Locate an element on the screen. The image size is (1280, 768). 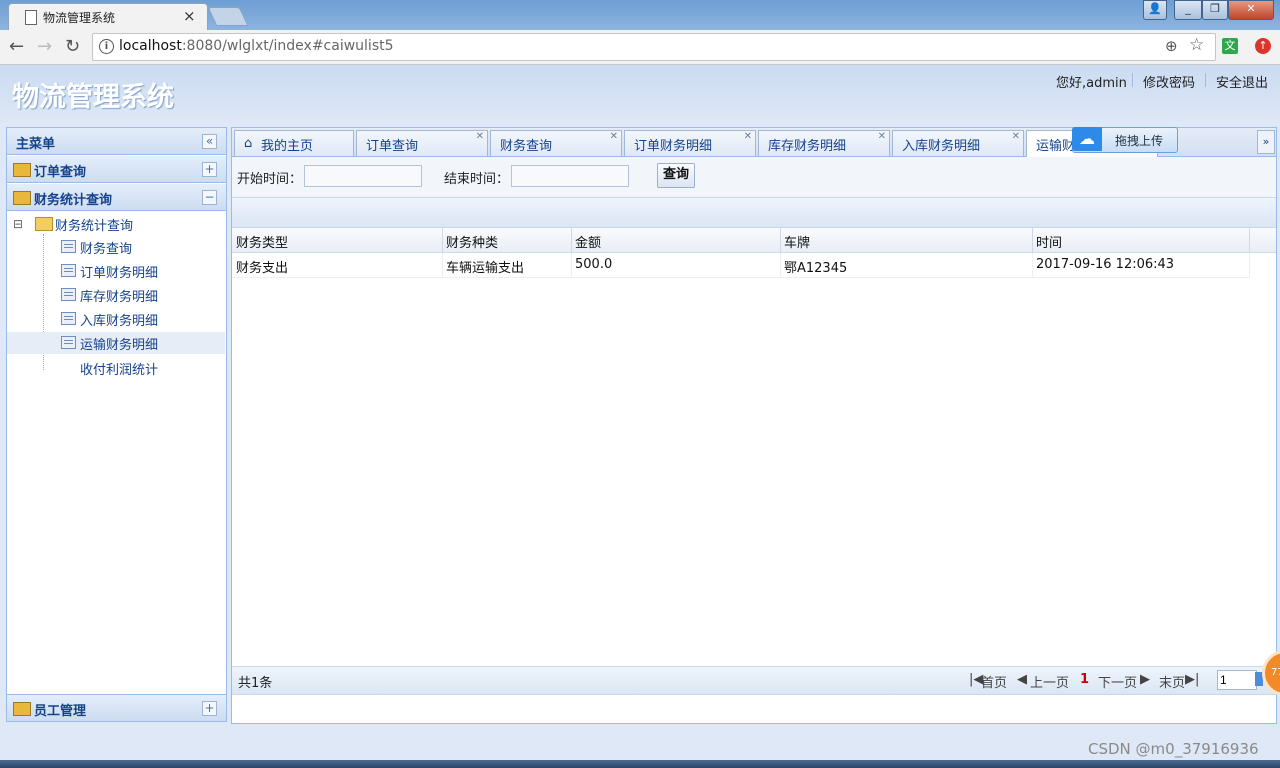
open-folder-icon is located at coordinates (44, 224).